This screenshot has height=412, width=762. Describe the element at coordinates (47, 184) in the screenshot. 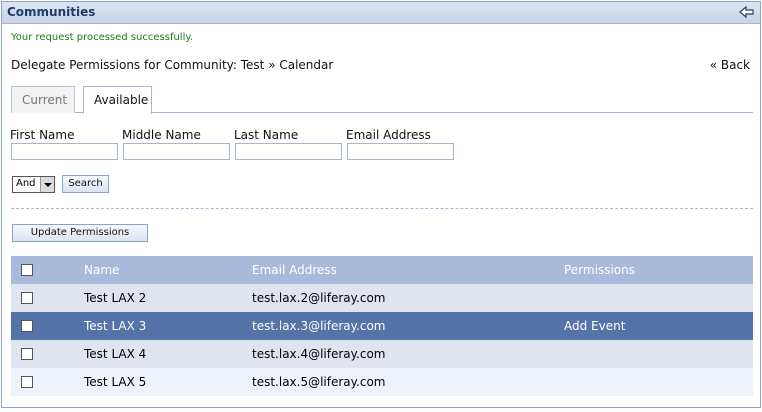

I see `chevron-down-icon` at that location.